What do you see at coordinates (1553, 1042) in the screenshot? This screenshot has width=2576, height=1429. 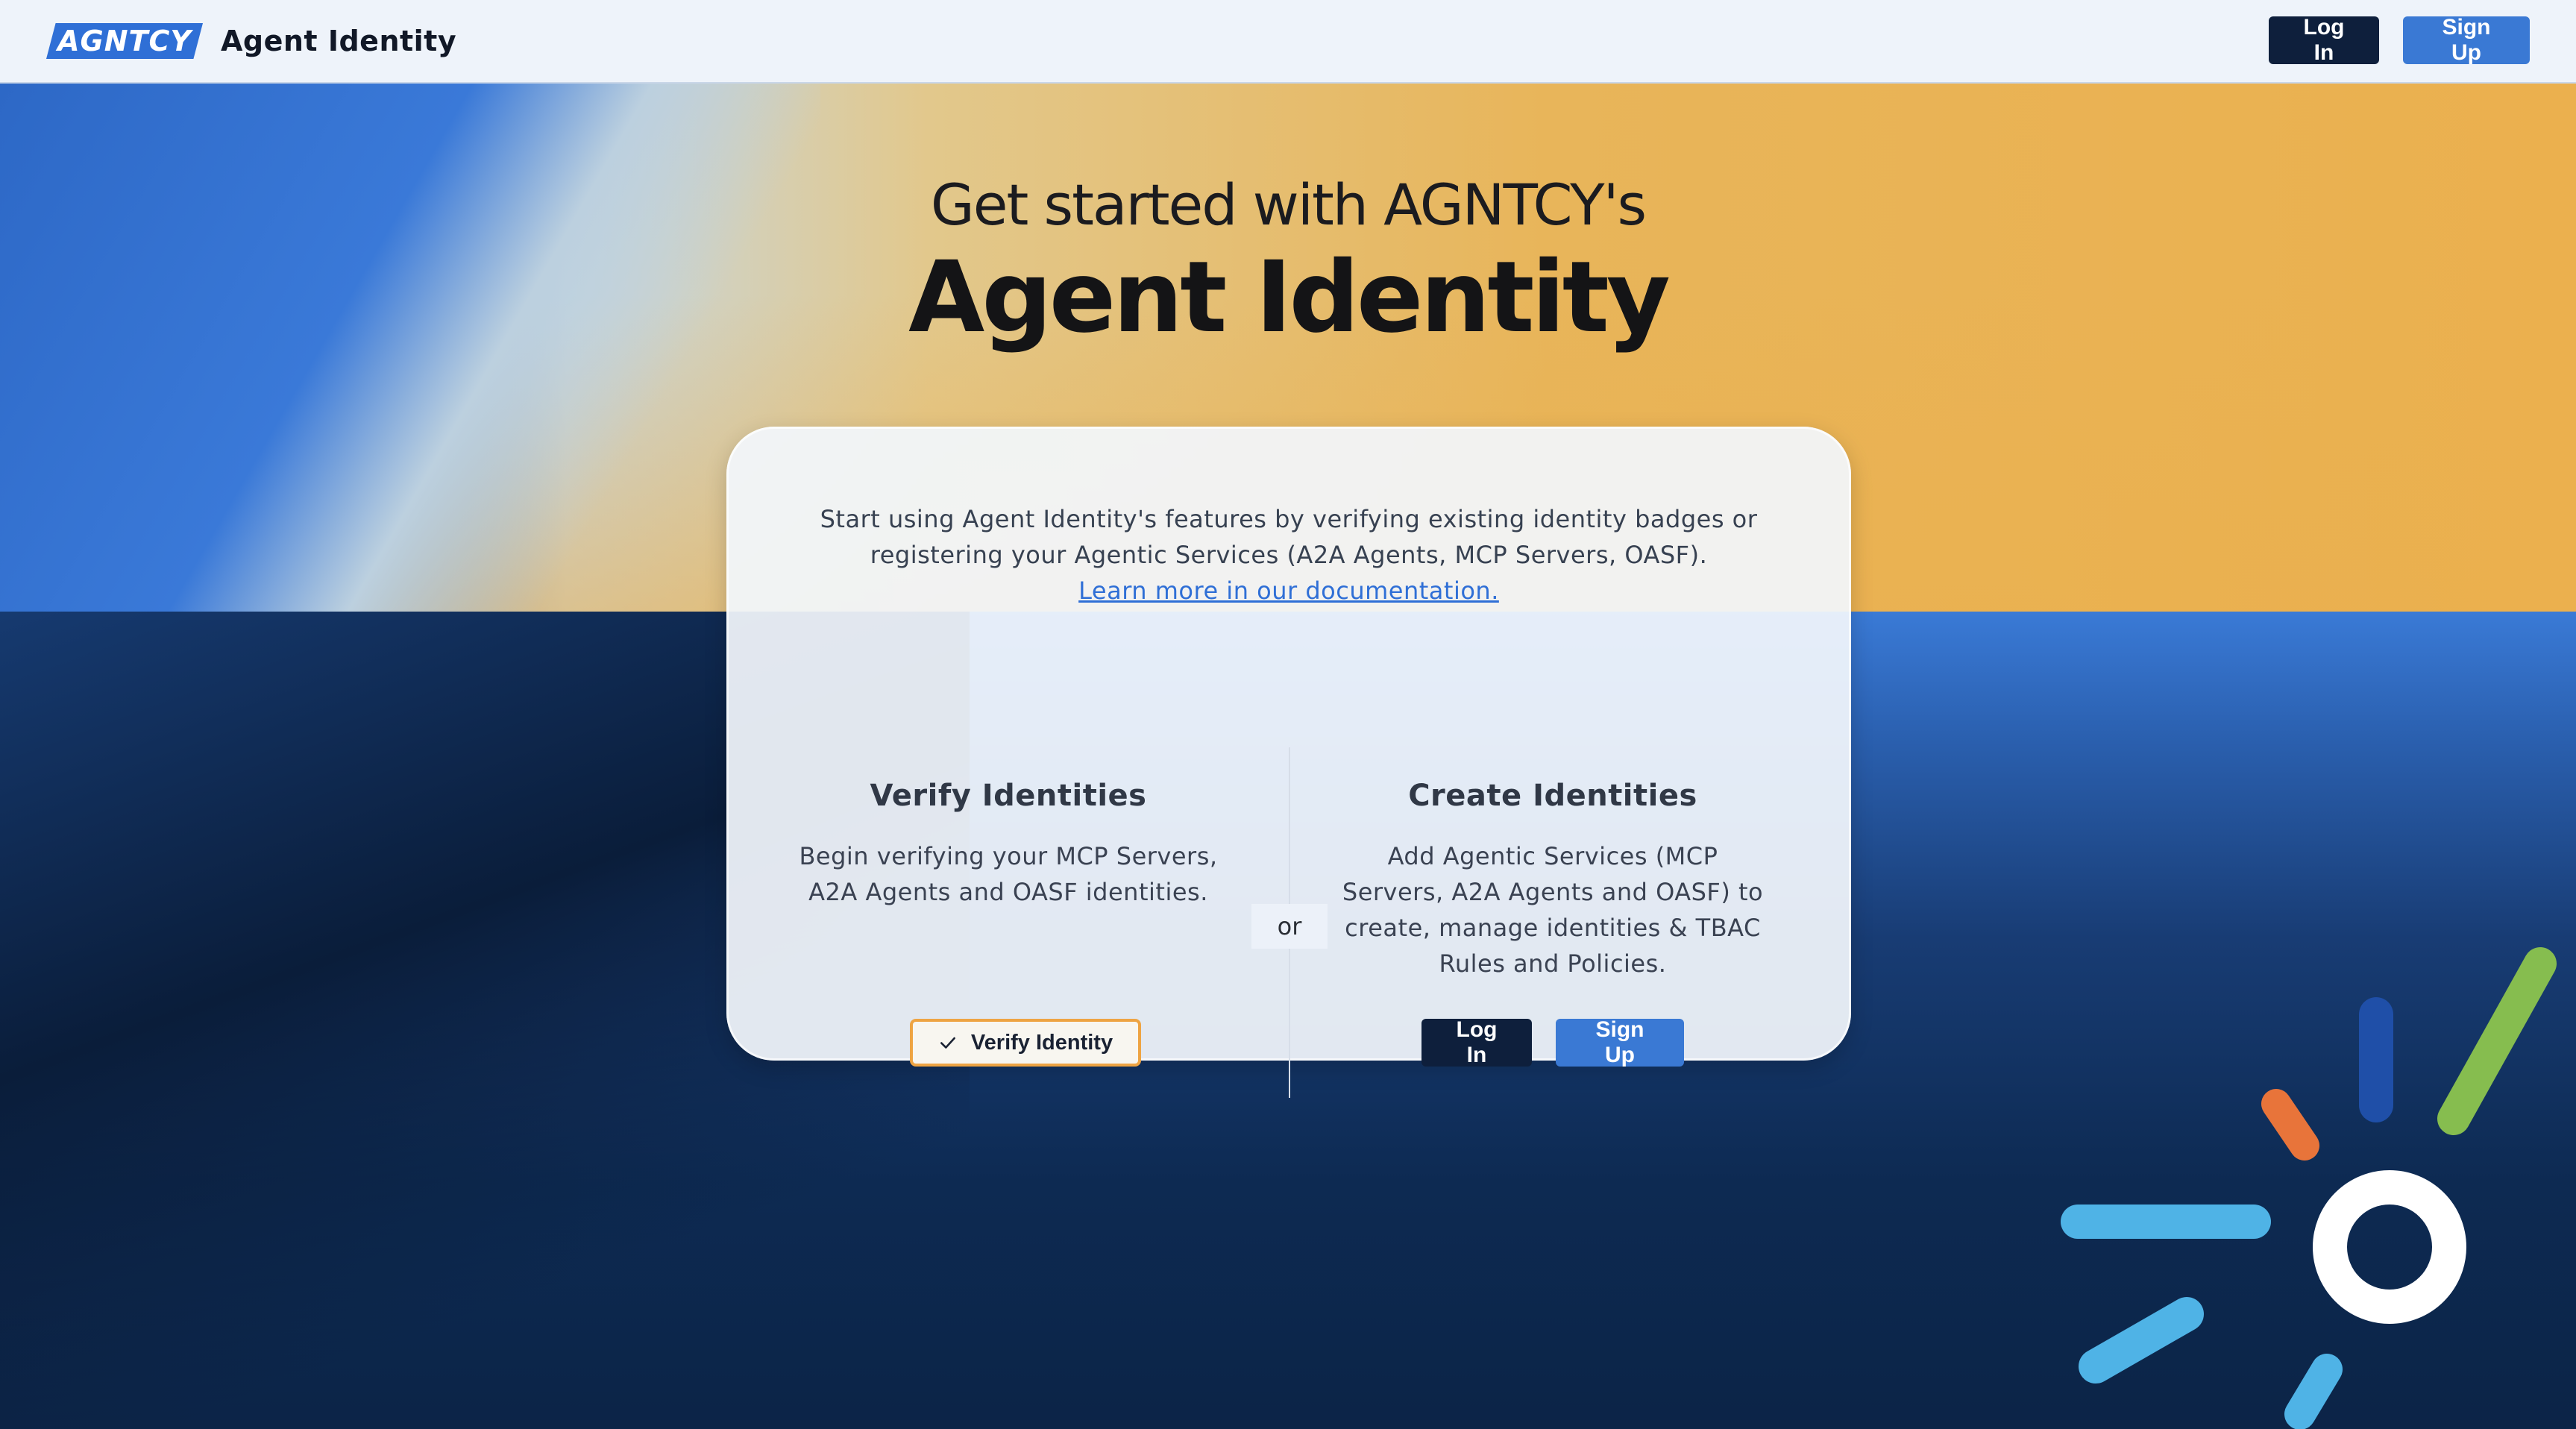 I see `create-identities-actions: Log In Sign Up` at bounding box center [1553, 1042].